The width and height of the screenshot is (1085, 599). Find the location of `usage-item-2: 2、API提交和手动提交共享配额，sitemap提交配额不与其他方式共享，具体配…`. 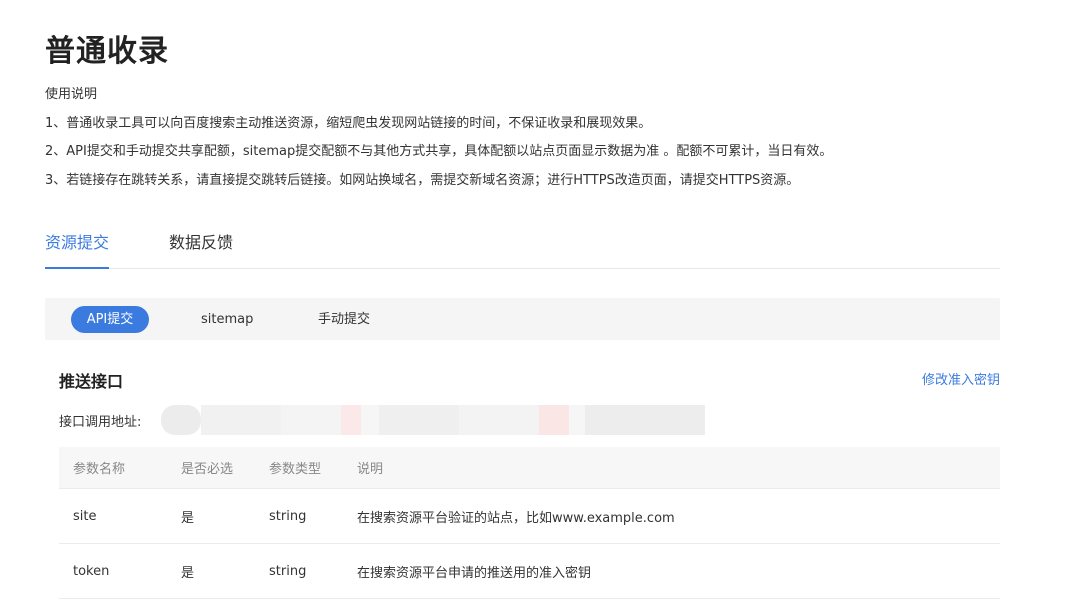

usage-item-2: 2、API提交和手动提交共享配额，sitemap提交配额不与其他方式共享，具体配… is located at coordinates (439, 151).